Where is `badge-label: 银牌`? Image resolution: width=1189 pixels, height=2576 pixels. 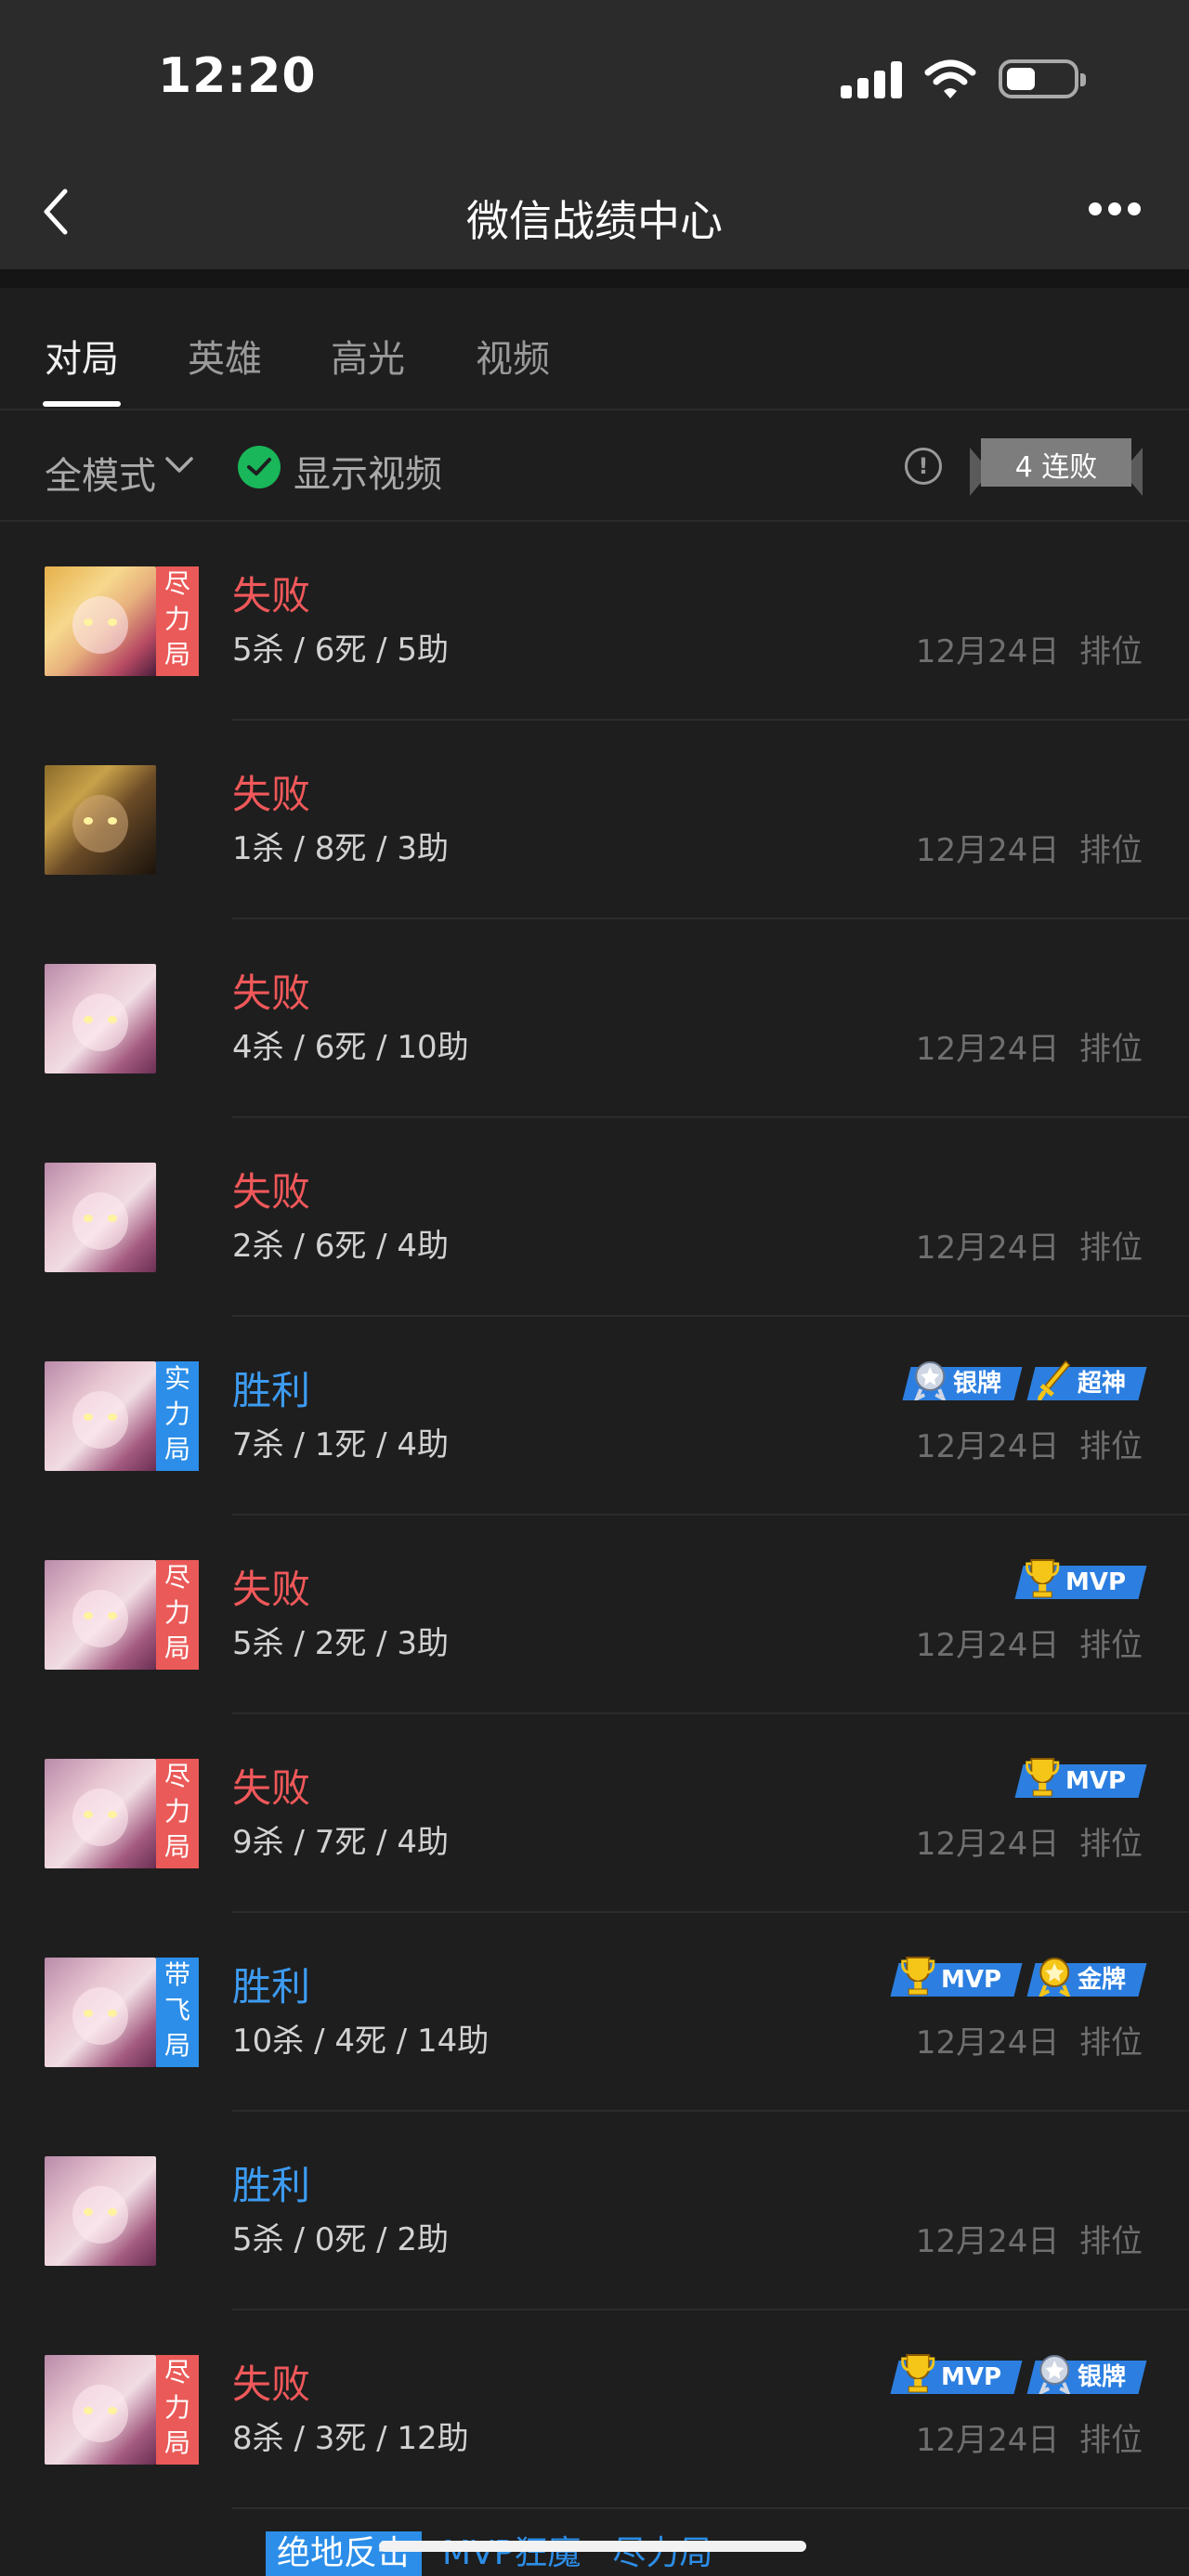
badge-label: 银牌 is located at coordinates (1101, 2377).